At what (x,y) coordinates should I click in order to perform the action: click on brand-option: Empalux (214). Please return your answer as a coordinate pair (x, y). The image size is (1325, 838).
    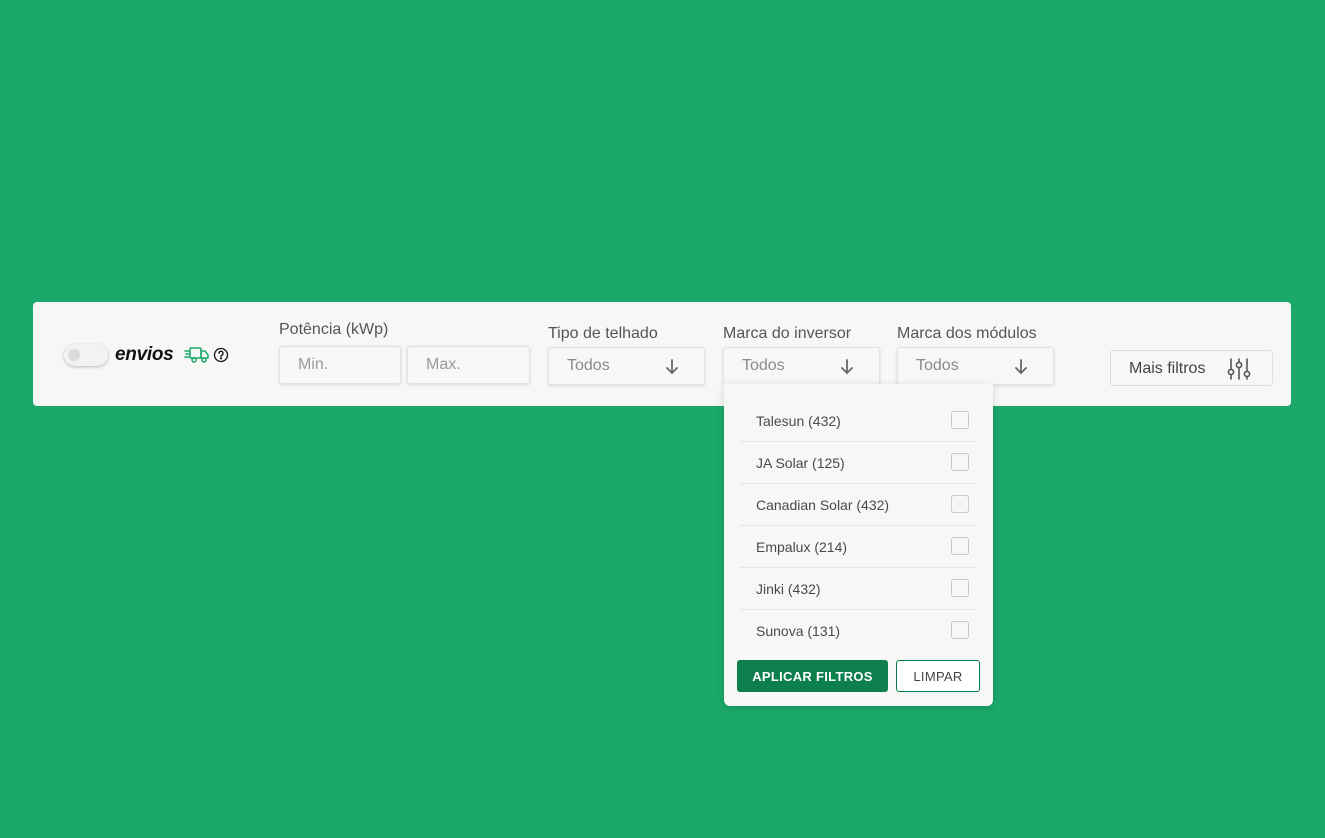
    Looking at the image, I should click on (858, 547).